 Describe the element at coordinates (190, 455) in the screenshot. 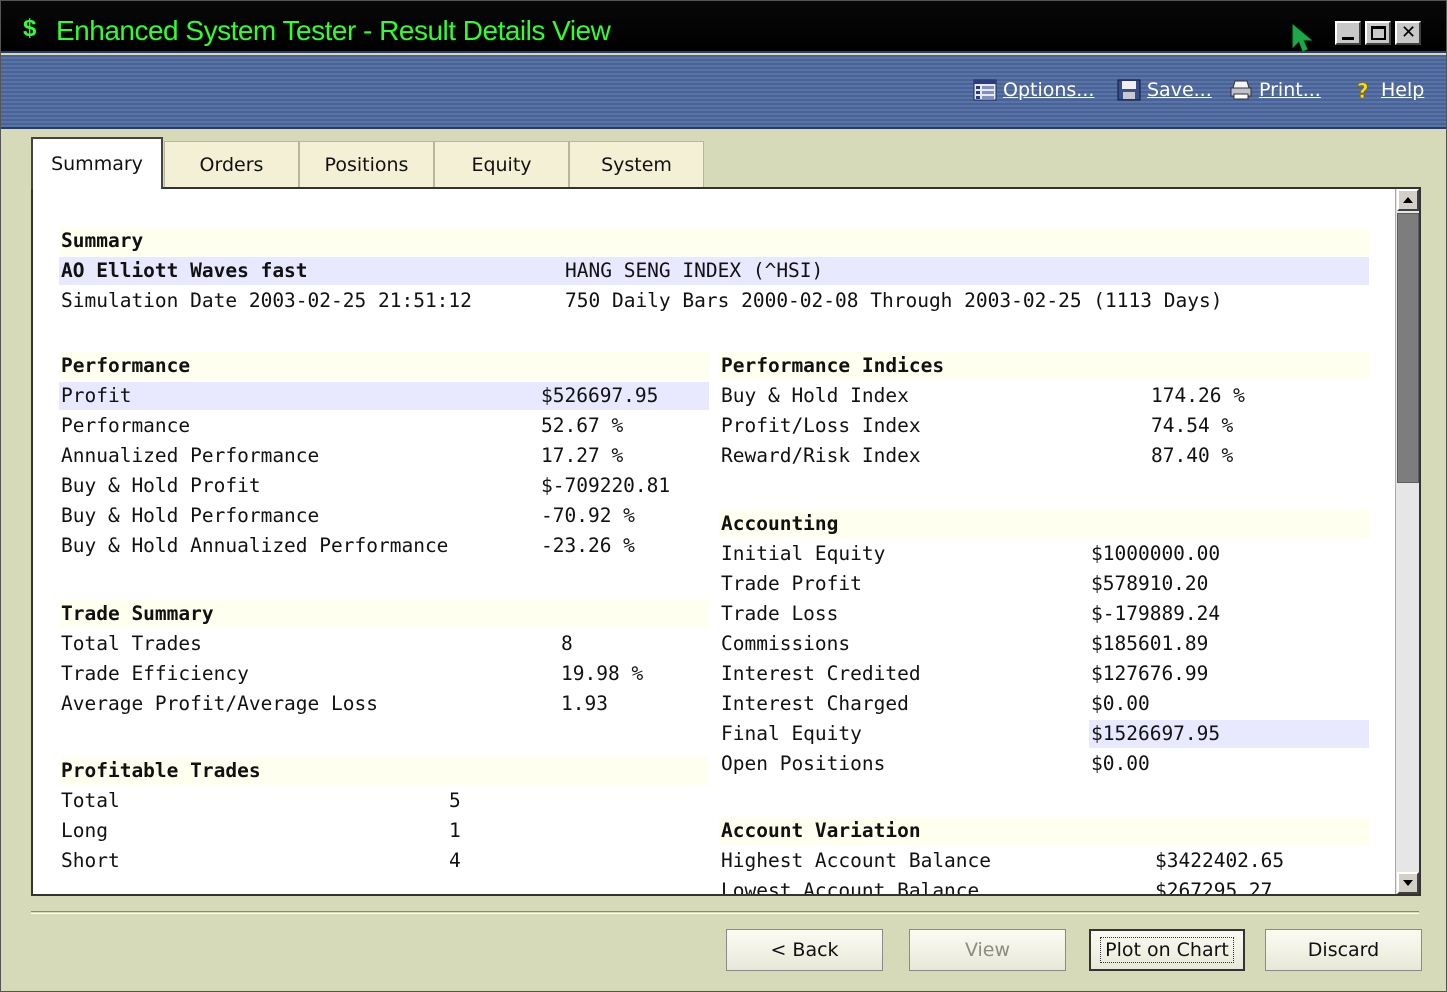

I see `performance-label: Annualized Performance` at that location.